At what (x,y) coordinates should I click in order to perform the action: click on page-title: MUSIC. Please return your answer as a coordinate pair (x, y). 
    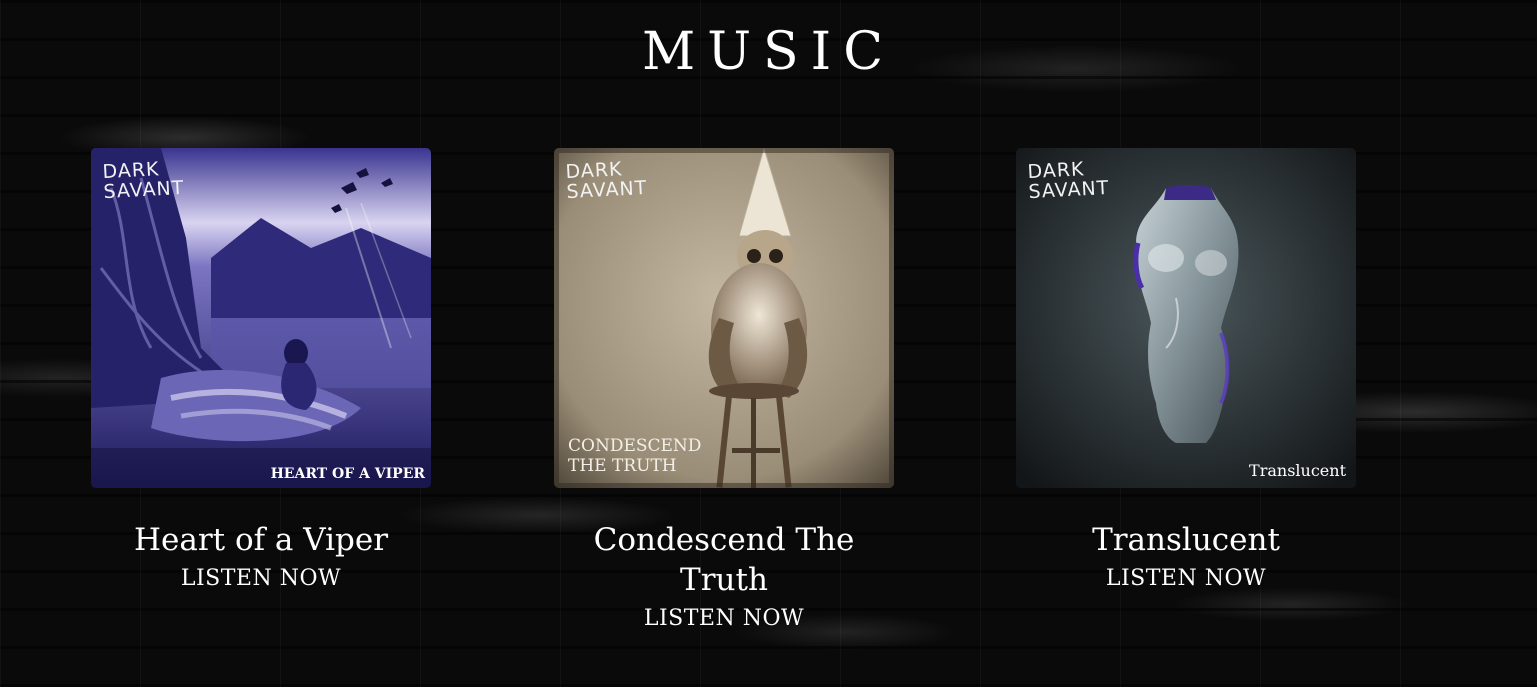
    Looking at the image, I should click on (768, 52).